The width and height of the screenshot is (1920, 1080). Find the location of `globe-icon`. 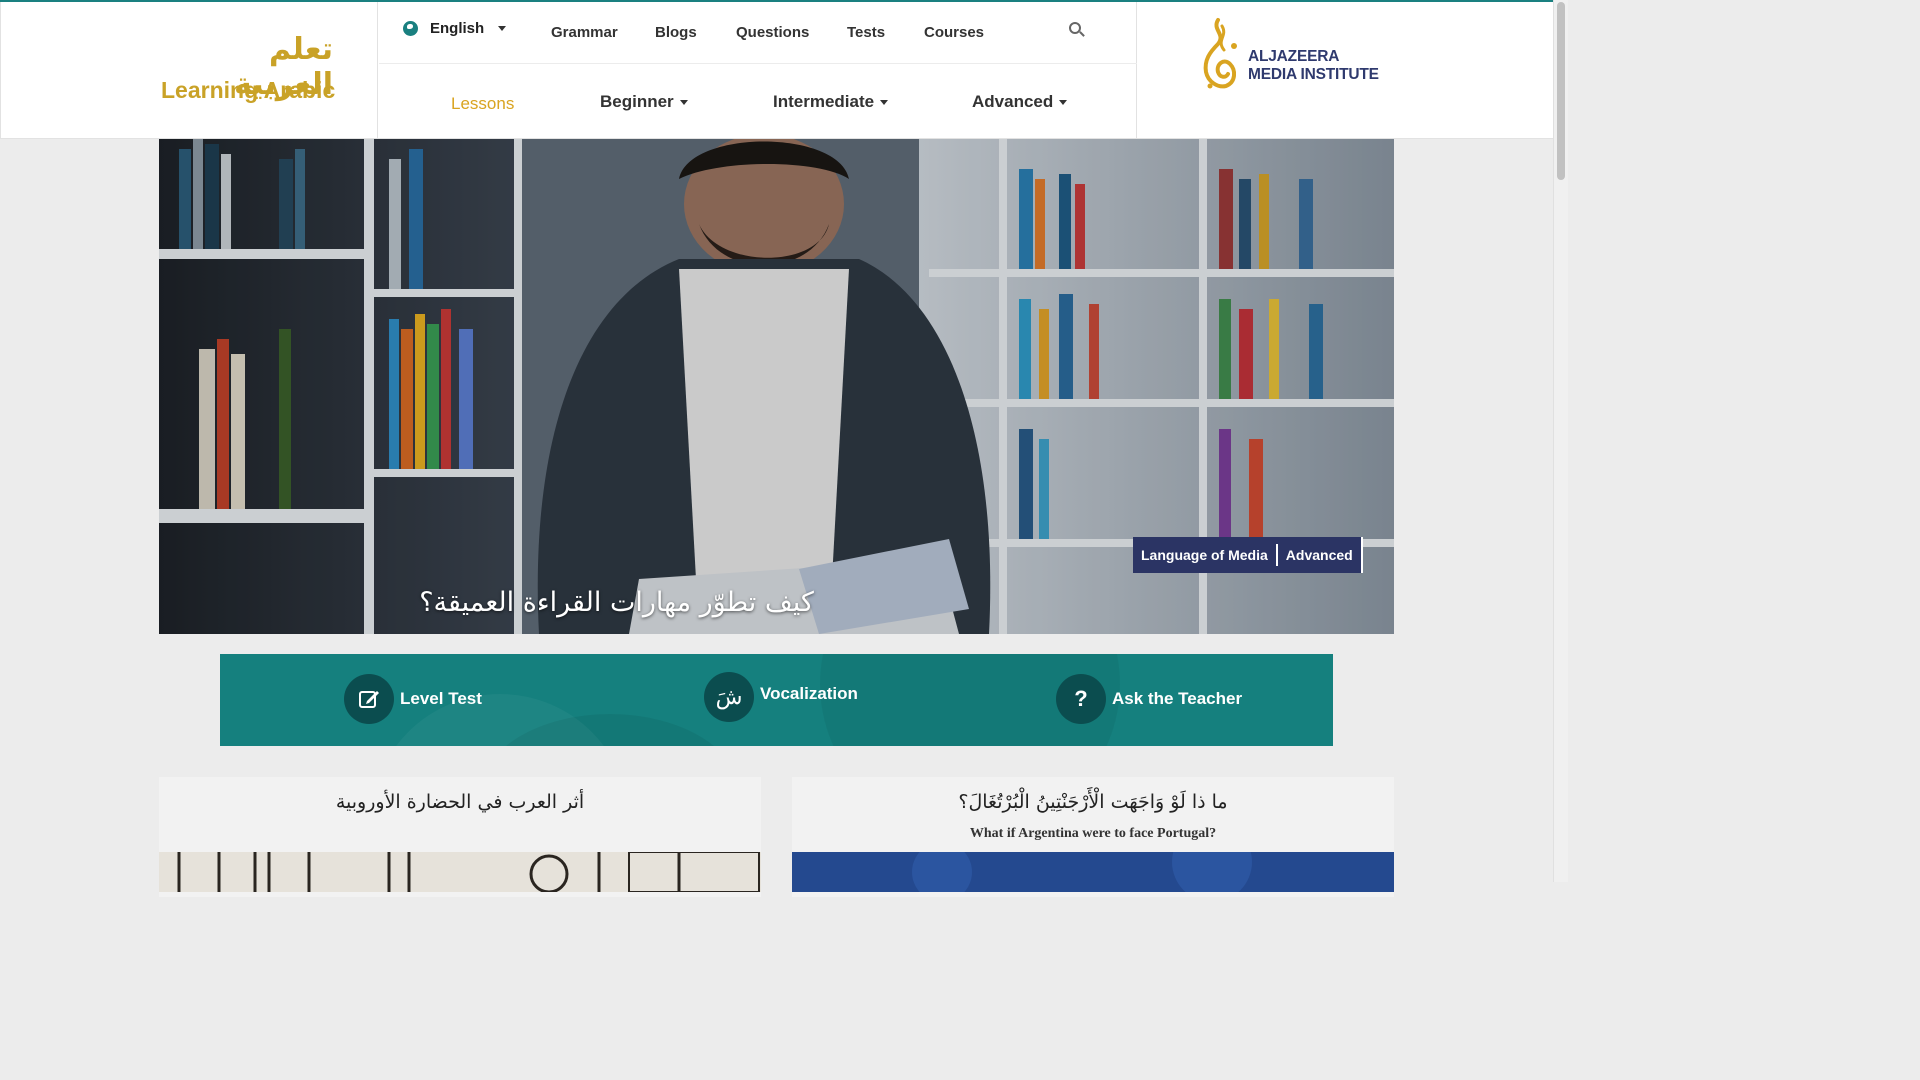

globe-icon is located at coordinates (410, 28).